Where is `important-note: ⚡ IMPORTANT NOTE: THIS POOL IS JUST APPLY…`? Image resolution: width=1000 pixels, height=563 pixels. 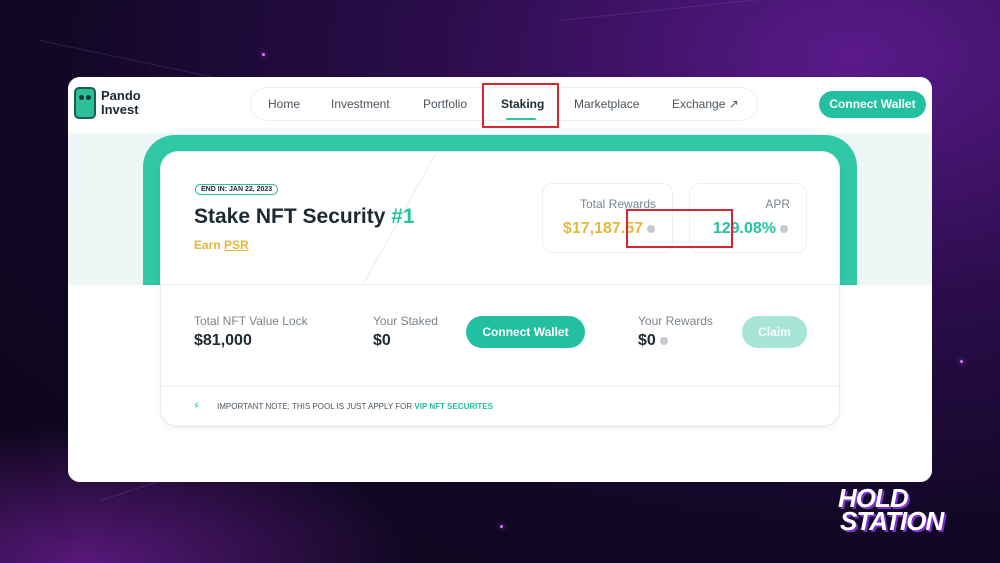 important-note: ⚡ IMPORTANT NOTE: THIS POOL IS JUST APPLY… is located at coordinates (343, 406).